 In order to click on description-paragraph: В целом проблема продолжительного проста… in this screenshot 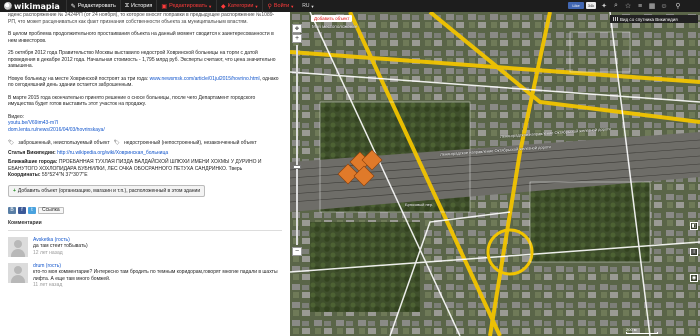, I will do `click(141, 37)`.